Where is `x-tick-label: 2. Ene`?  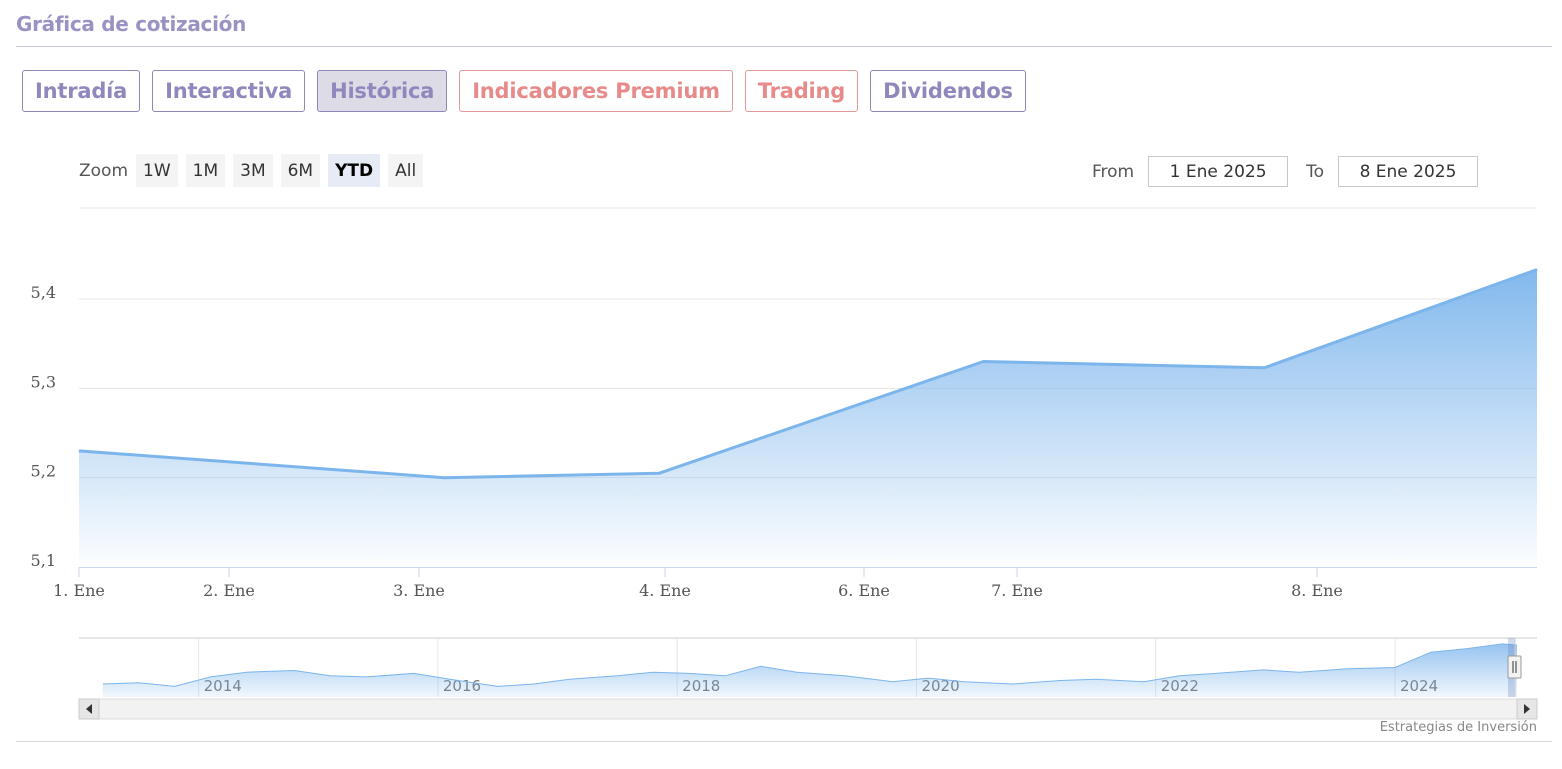
x-tick-label: 2. Ene is located at coordinates (229, 590).